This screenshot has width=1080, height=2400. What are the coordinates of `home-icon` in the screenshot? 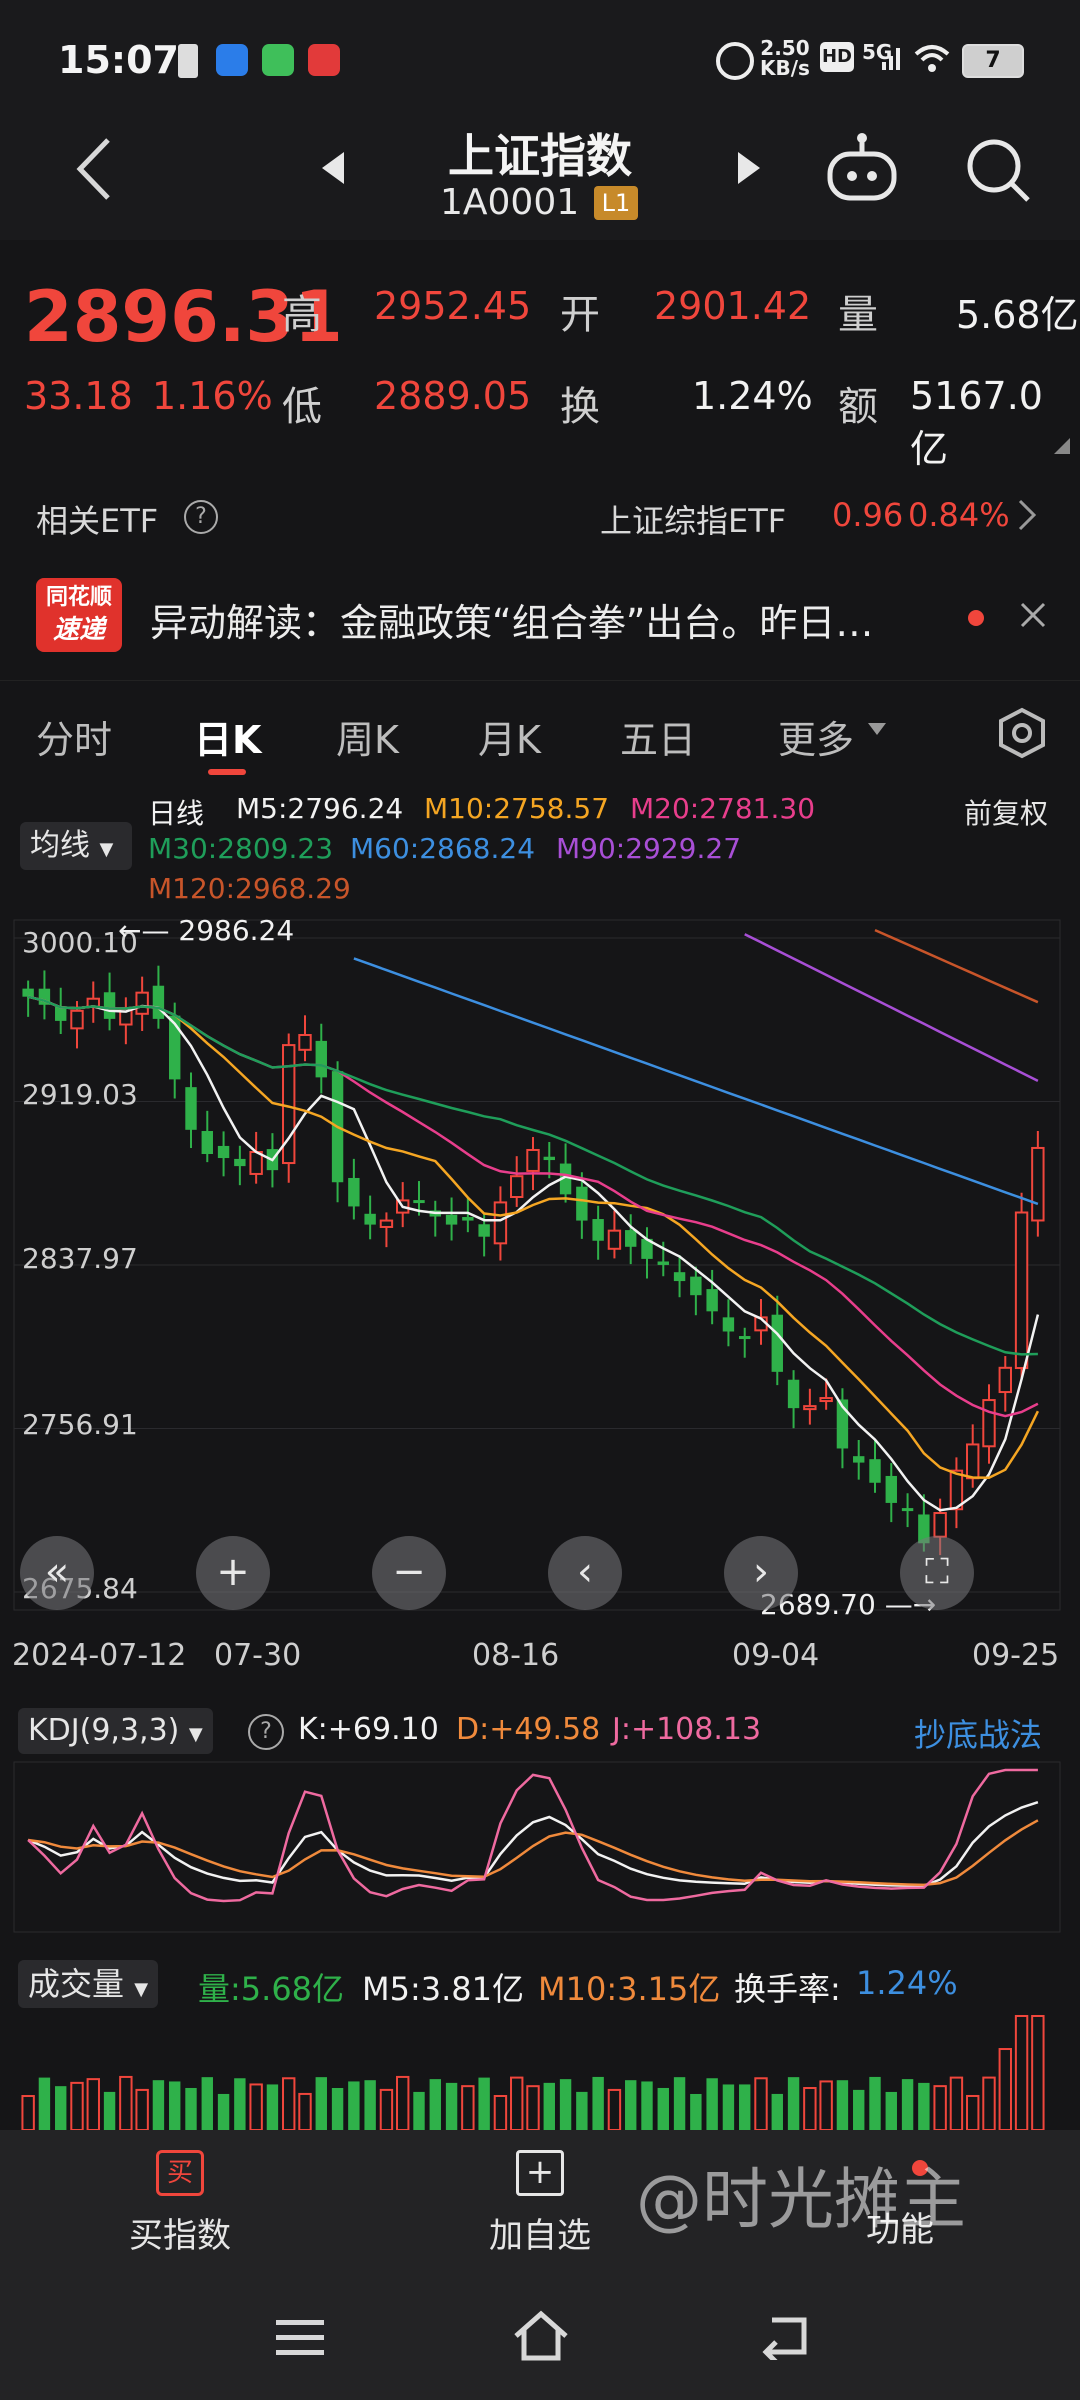 It's located at (541, 2336).